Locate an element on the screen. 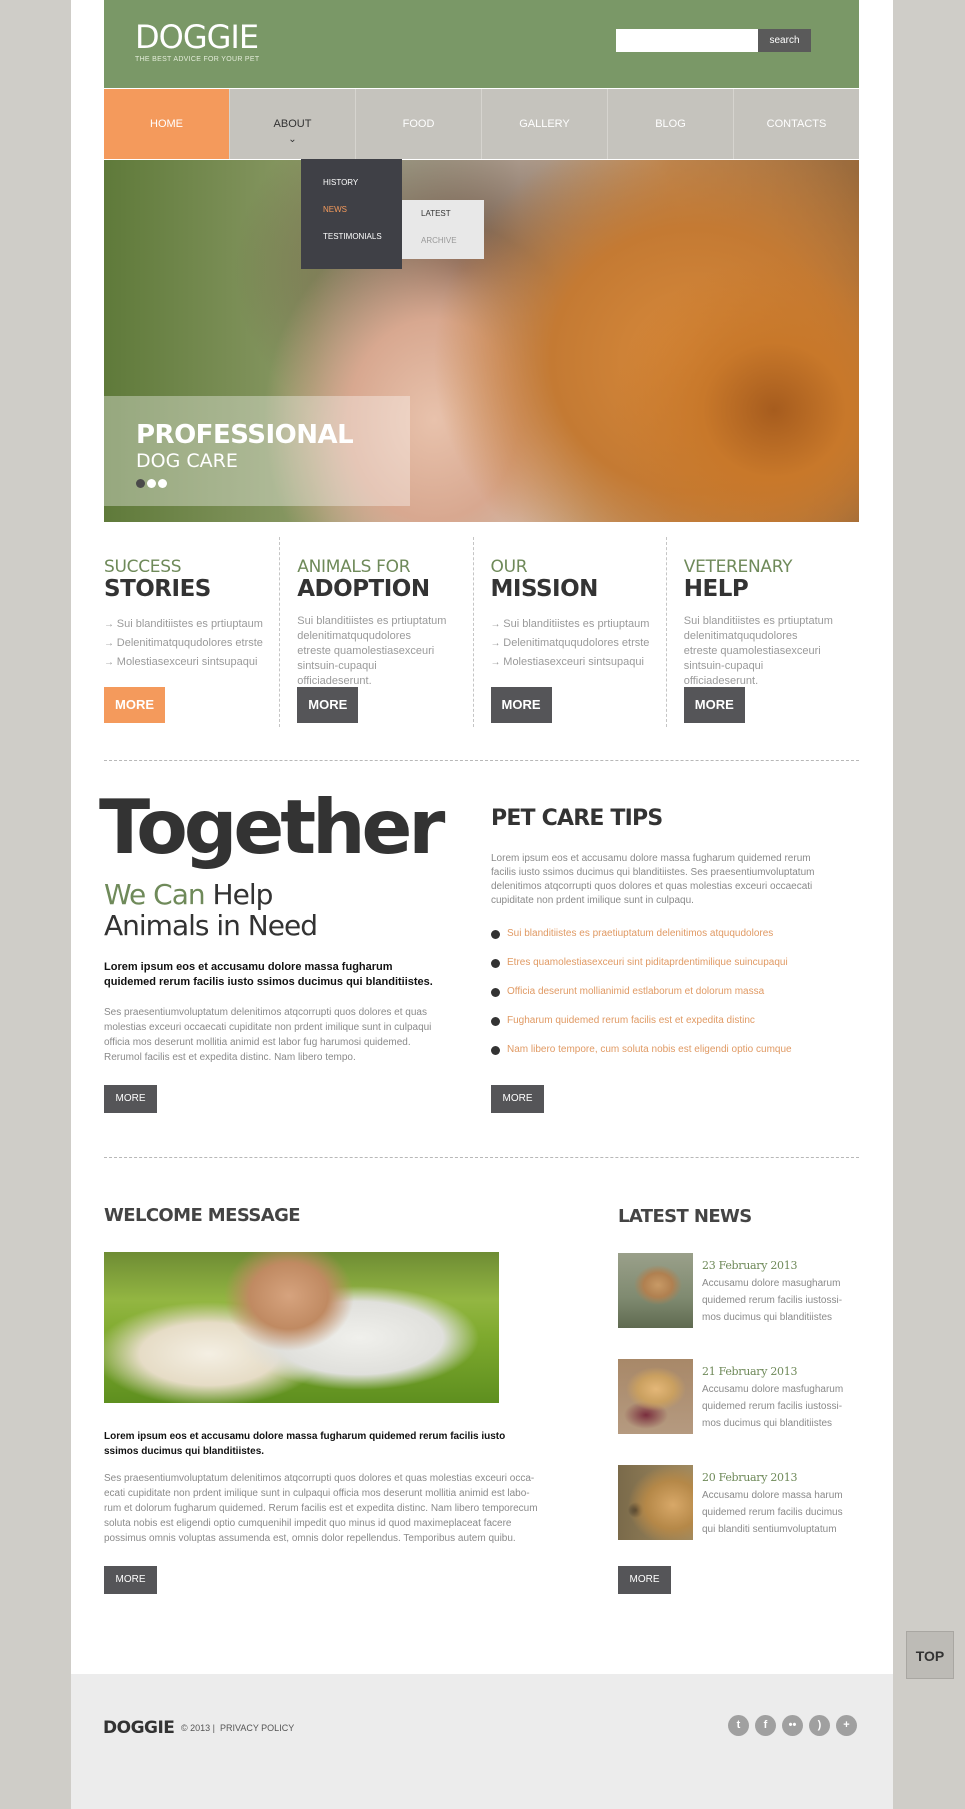 This screenshot has width=965, height=1809. rss-icon: ) is located at coordinates (819, 1725).